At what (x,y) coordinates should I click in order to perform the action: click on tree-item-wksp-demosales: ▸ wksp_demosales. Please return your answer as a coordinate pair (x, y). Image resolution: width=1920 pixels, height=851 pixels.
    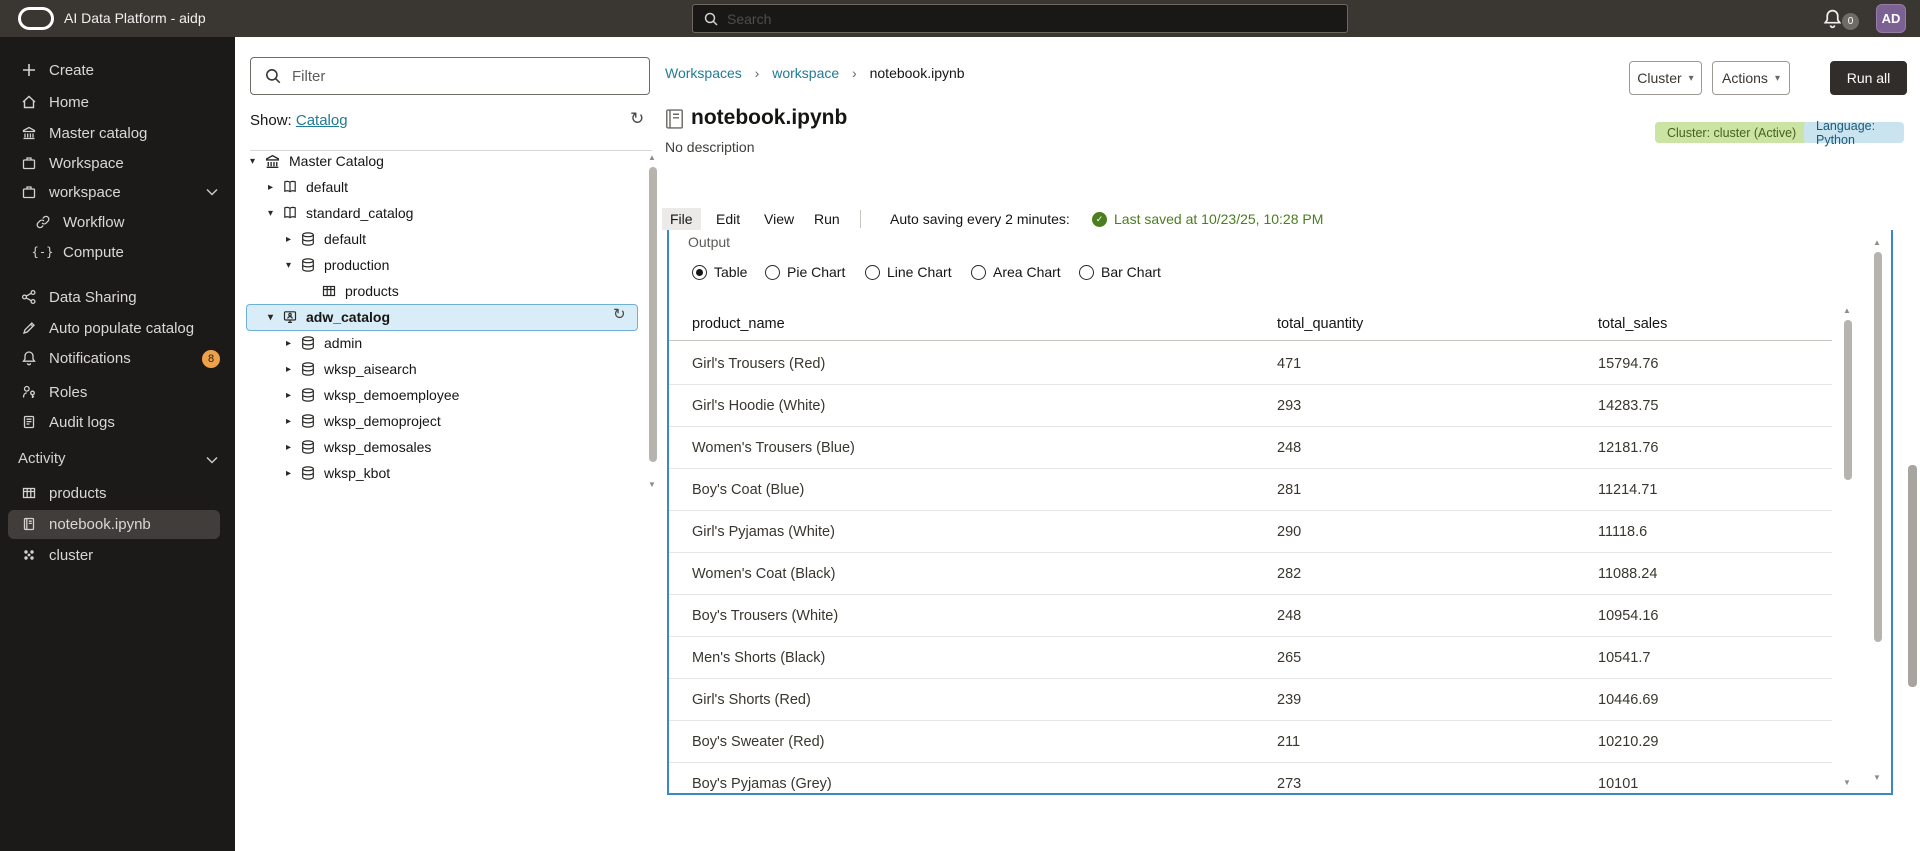
    Looking at the image, I should click on (358, 447).